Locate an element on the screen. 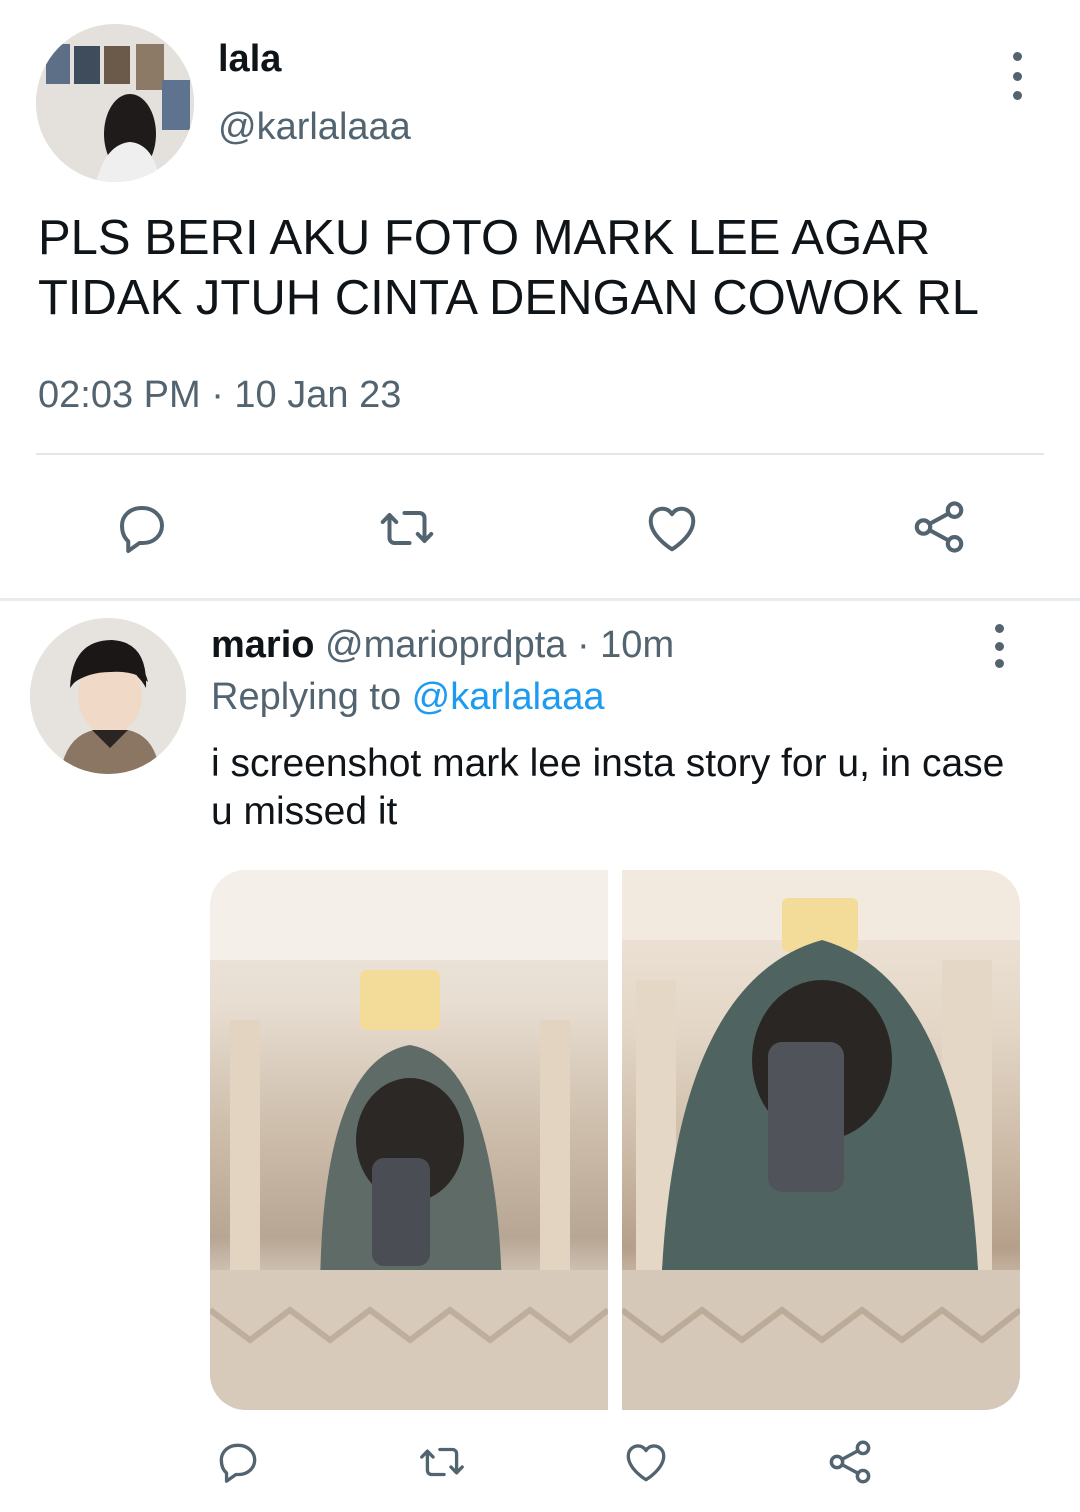 The image size is (1080, 1512). reply-retweet-button is located at coordinates (442, 1462).